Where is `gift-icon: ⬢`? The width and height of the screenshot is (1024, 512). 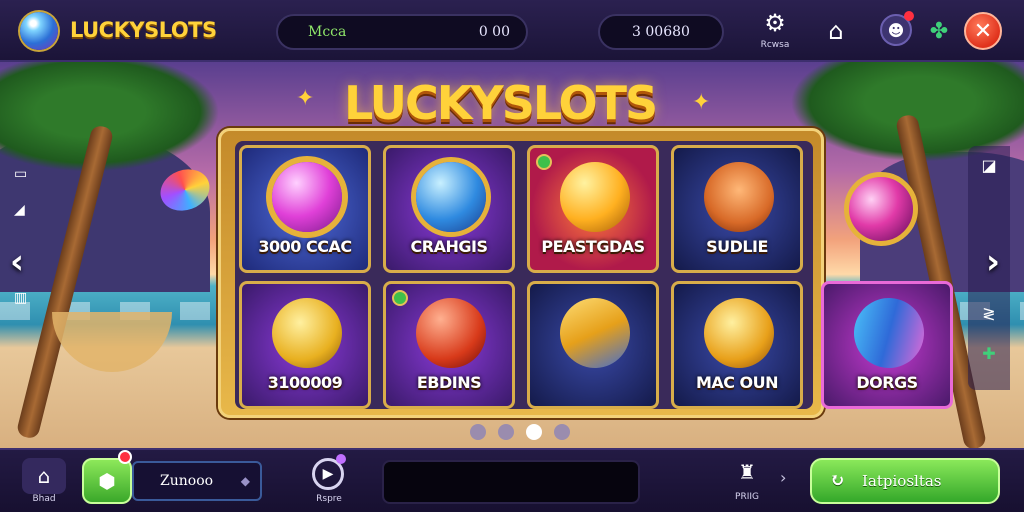 gift-icon: ⬢ is located at coordinates (107, 481).